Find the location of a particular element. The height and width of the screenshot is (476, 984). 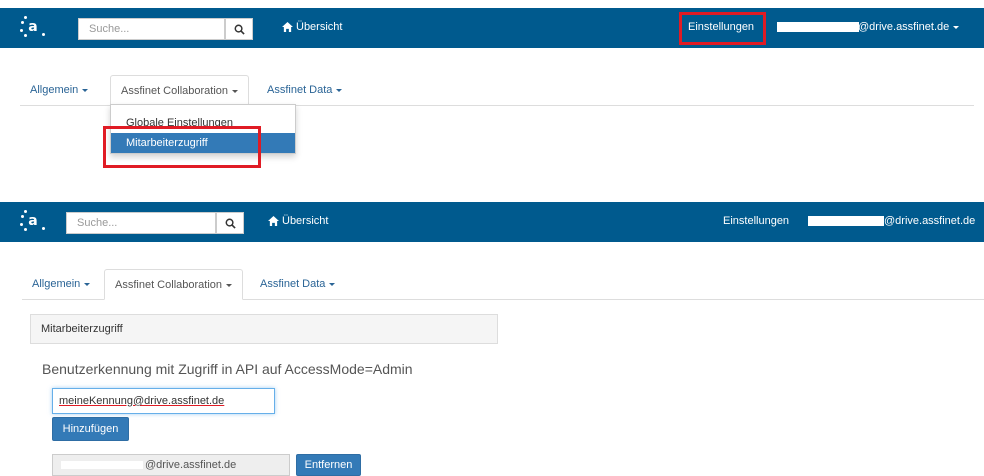

account-menu: @drive.assfinet.de is located at coordinates (909, 27).